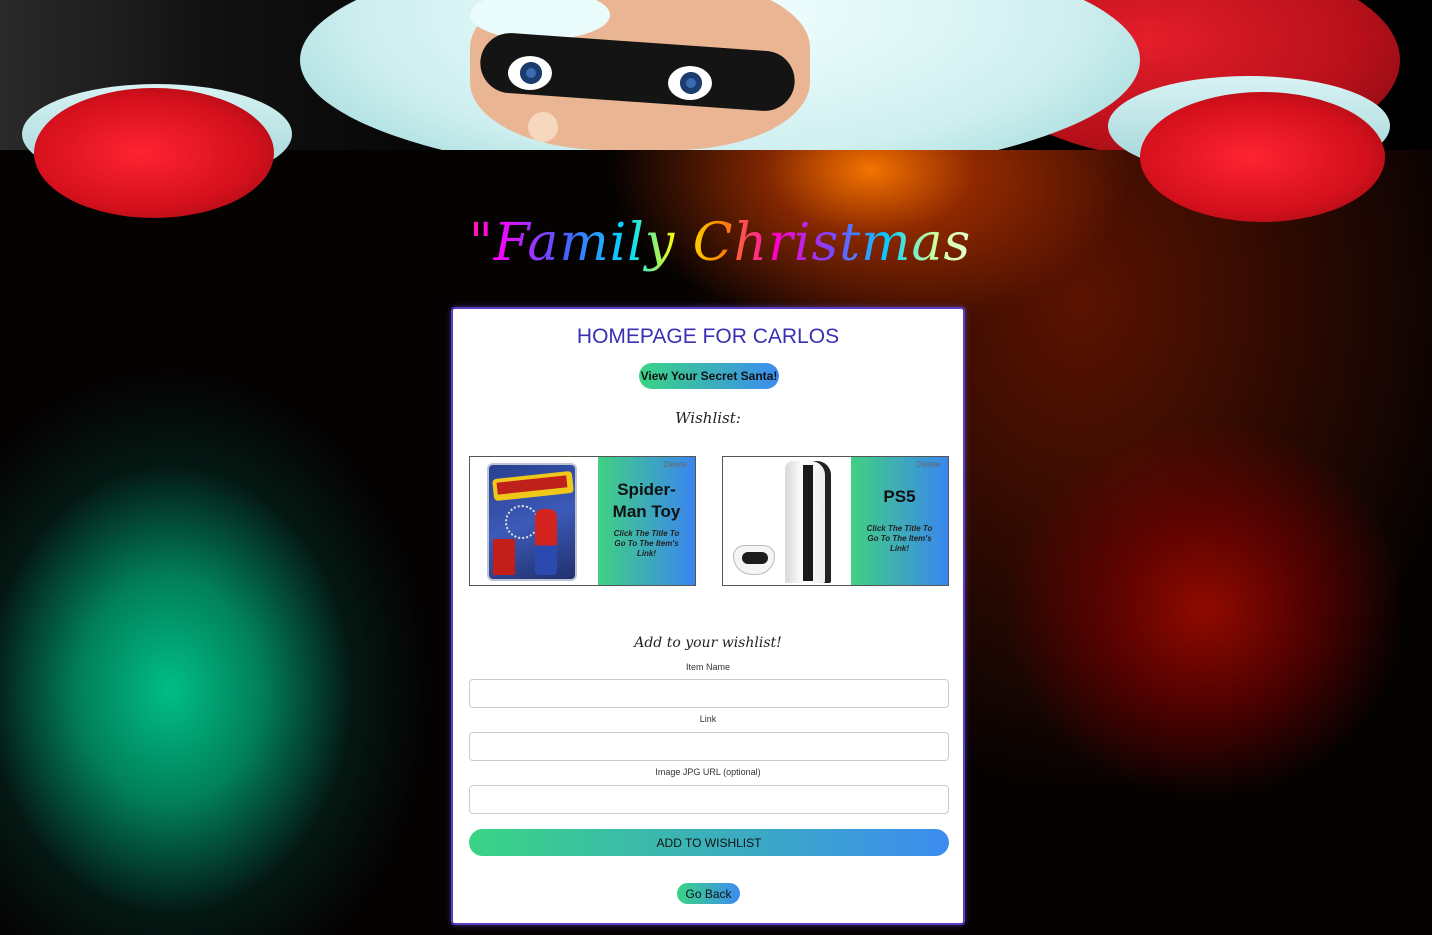 The width and height of the screenshot is (1432, 935). Describe the element at coordinates (708, 336) in the screenshot. I see `homepage-heading: HOMEPAGE FOR CARLOS` at that location.